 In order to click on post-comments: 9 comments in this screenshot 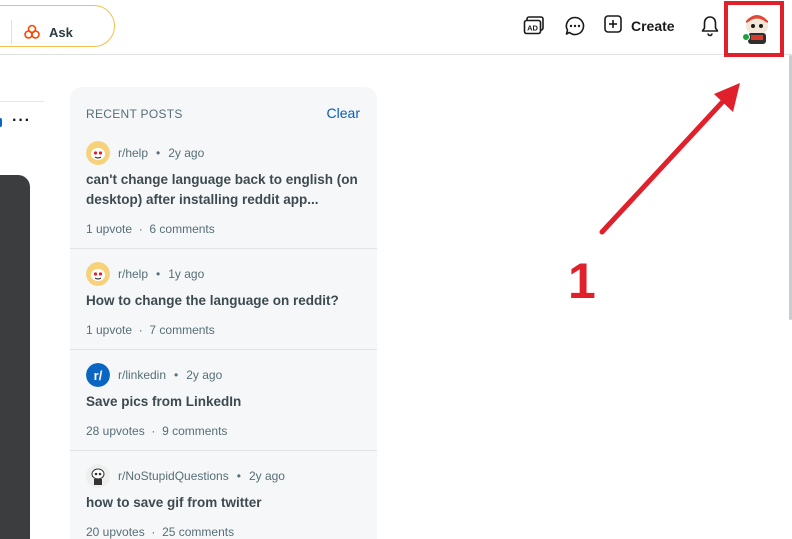, I will do `click(195, 431)`.